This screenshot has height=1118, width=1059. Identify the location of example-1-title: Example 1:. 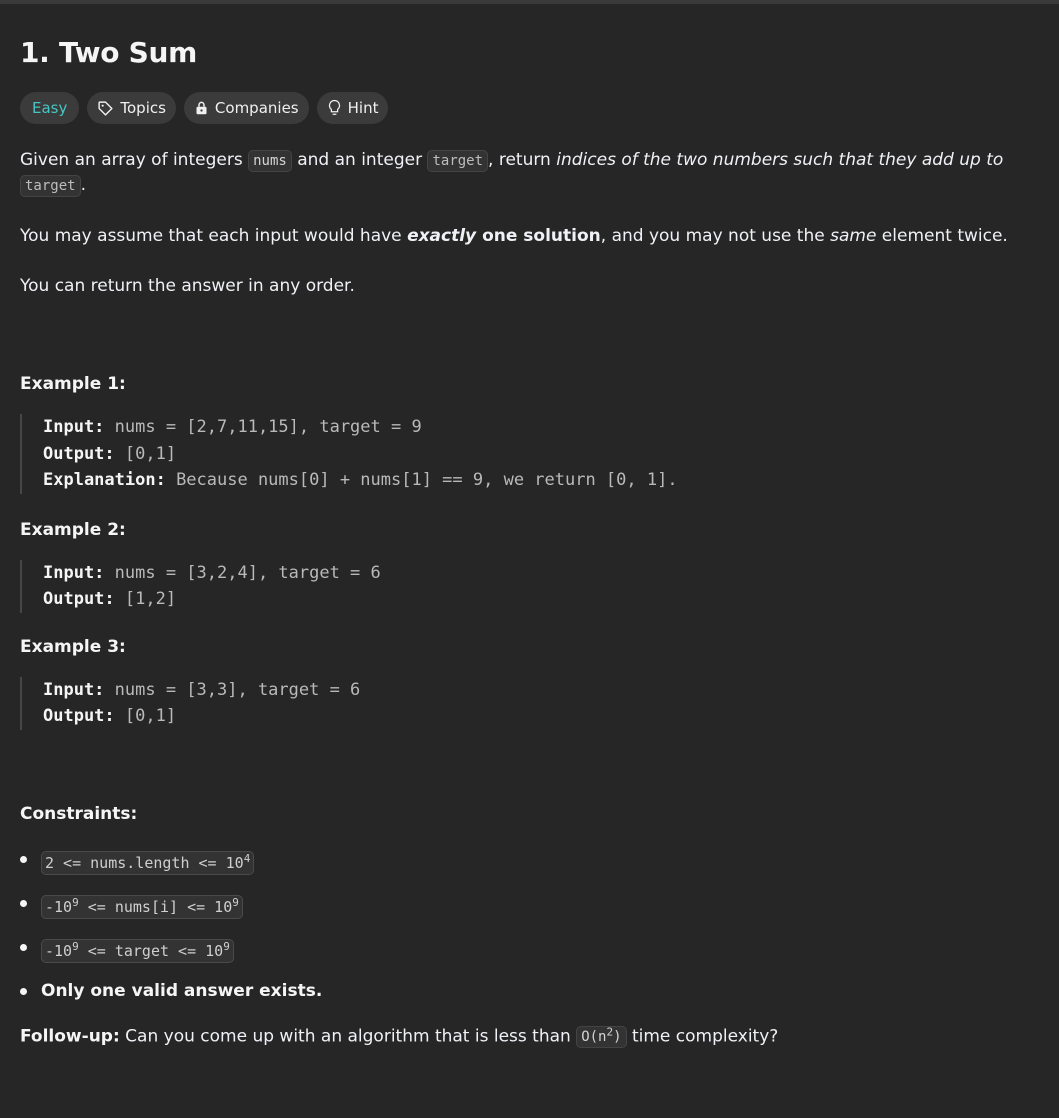
(73, 384).